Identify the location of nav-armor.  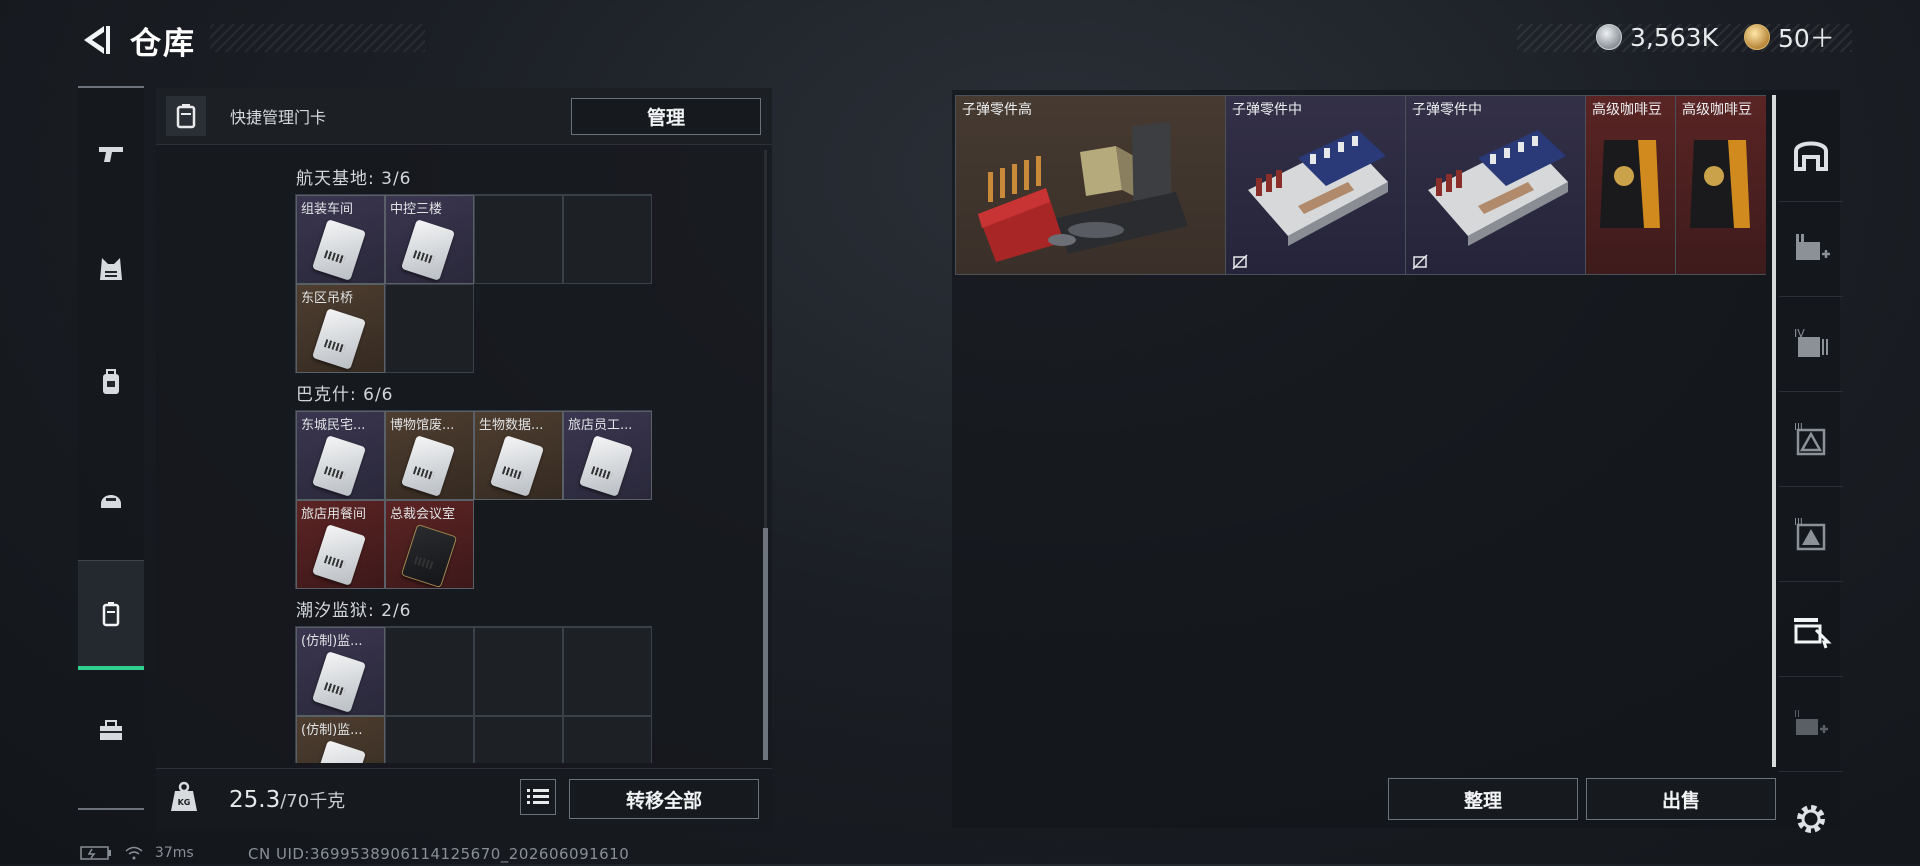
(111, 269).